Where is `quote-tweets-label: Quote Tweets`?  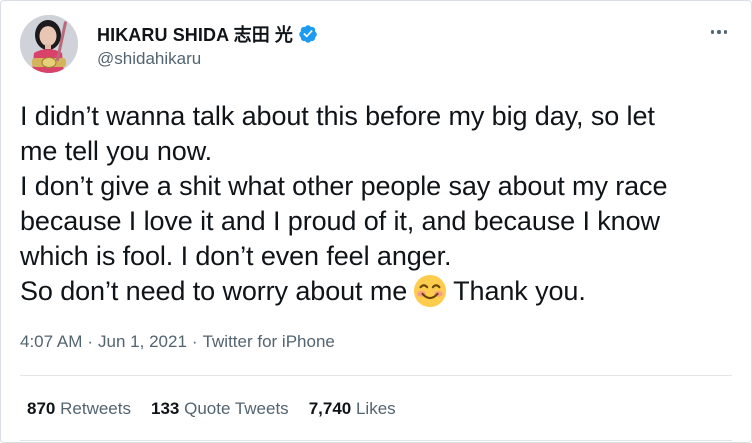 quote-tweets-label: Quote Tweets is located at coordinates (236, 408).